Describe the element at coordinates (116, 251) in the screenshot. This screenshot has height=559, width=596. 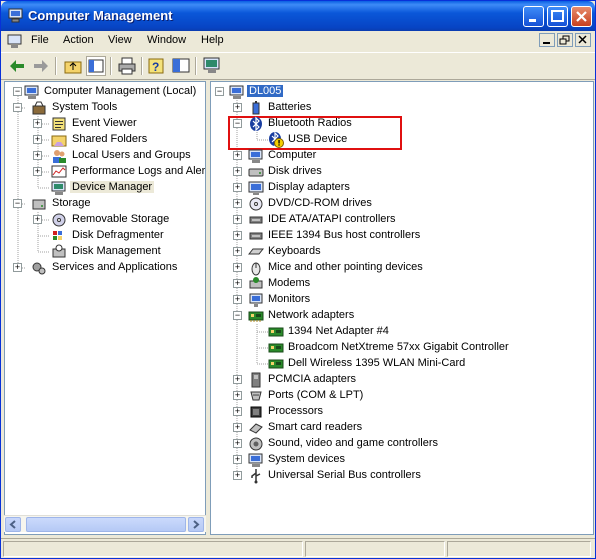
I see `tree-item-label: Disk Management` at that location.